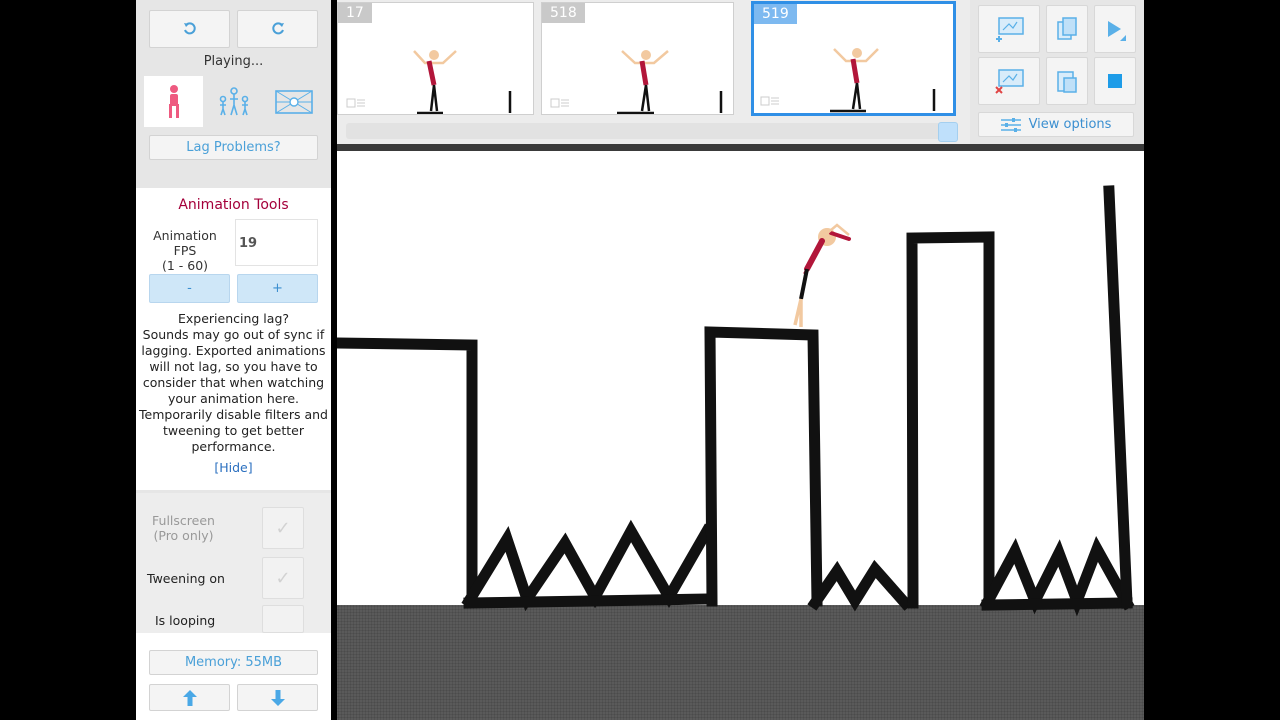  I want to click on paste-icon, so click(1067, 82).